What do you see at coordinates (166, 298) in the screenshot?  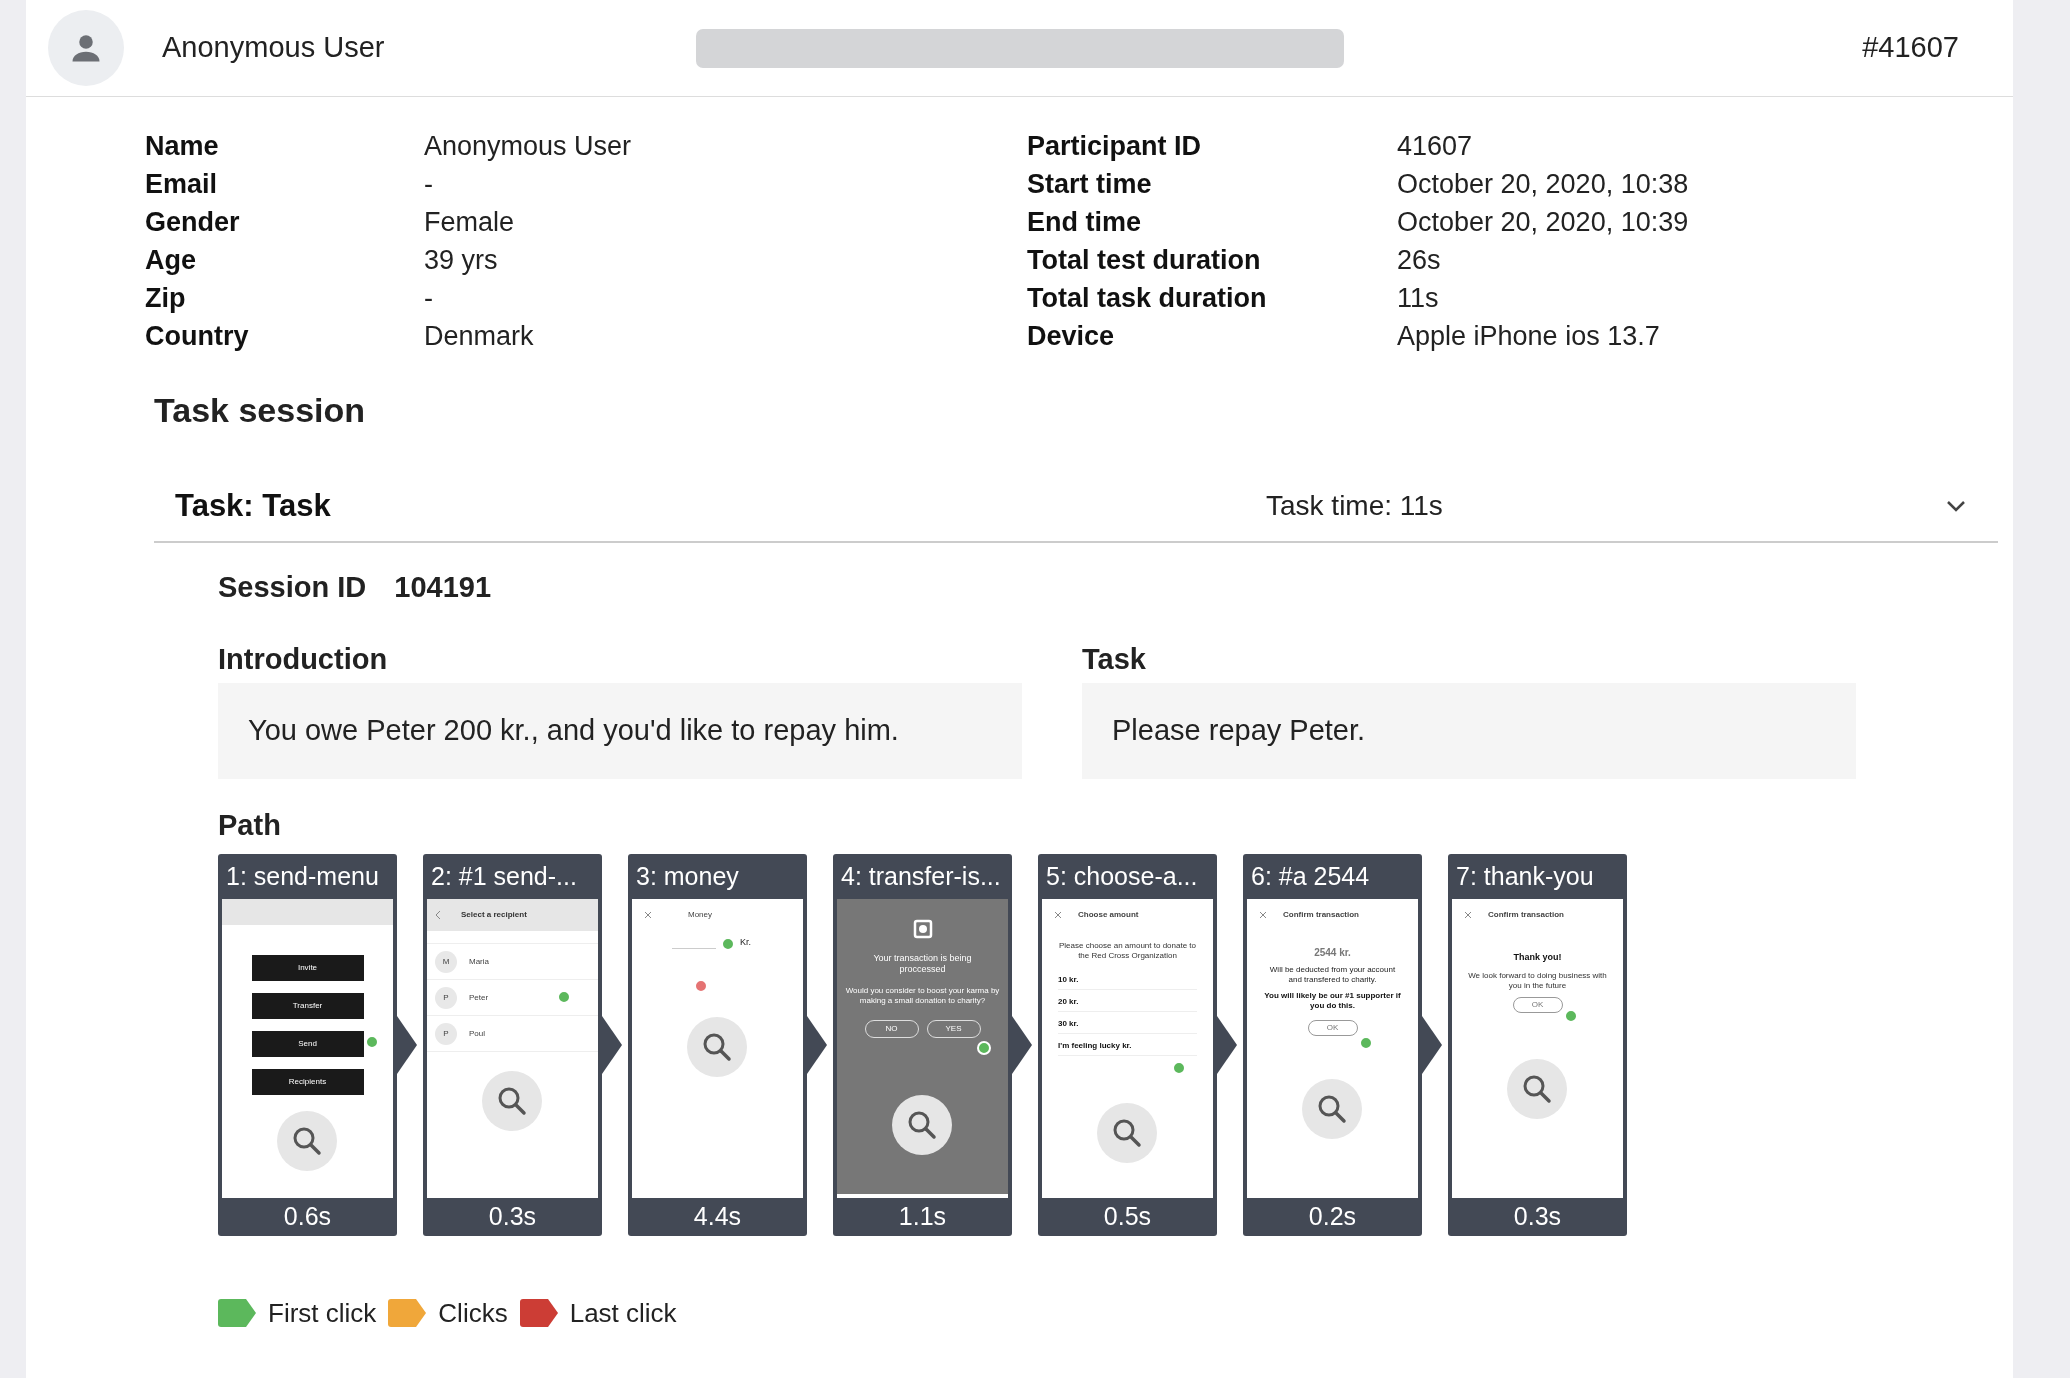 I see `detail-label: Zip` at bounding box center [166, 298].